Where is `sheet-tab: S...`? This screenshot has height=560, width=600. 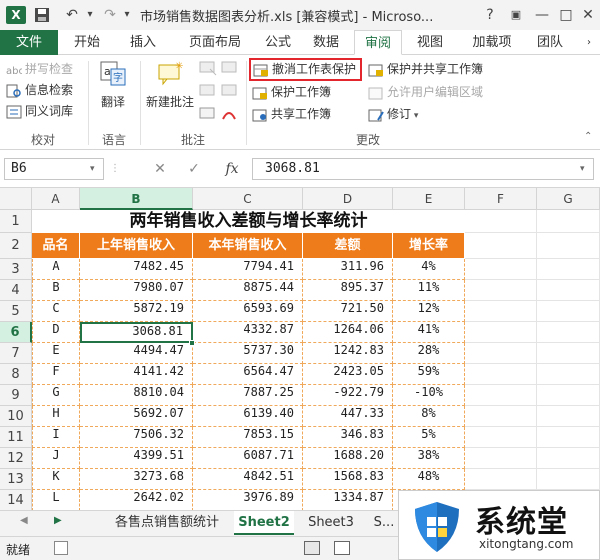
sheet-tab: S... is located at coordinates (384, 523).